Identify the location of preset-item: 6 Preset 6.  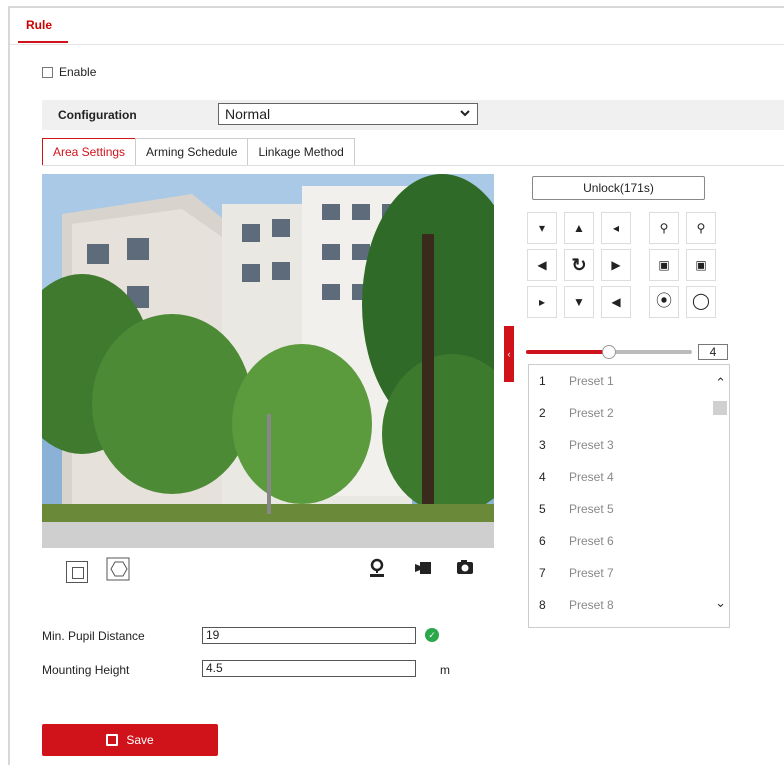
(621, 541).